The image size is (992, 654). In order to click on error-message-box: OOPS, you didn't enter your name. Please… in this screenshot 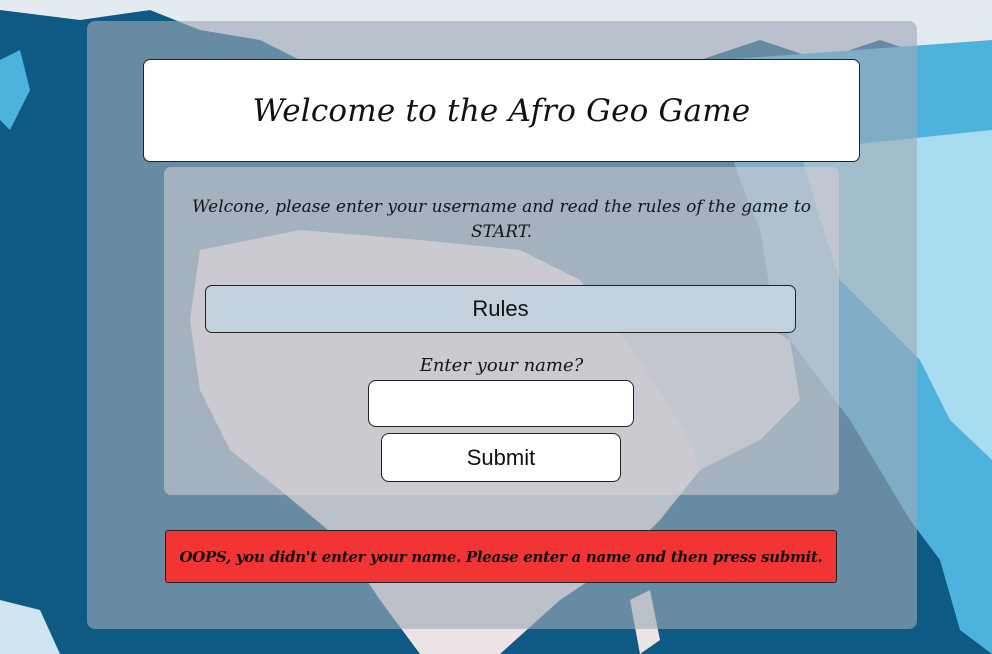, I will do `click(501, 556)`.